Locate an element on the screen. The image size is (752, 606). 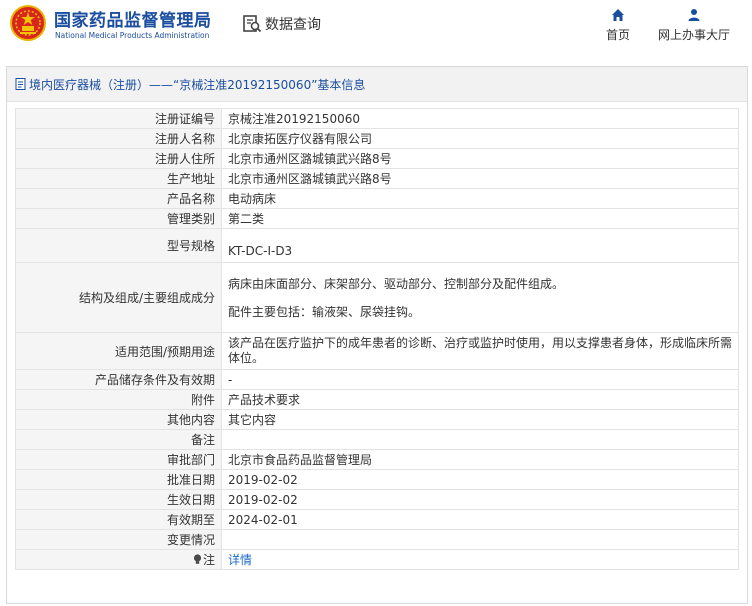
table-row: 附件 产品技术要求 is located at coordinates (377, 399).